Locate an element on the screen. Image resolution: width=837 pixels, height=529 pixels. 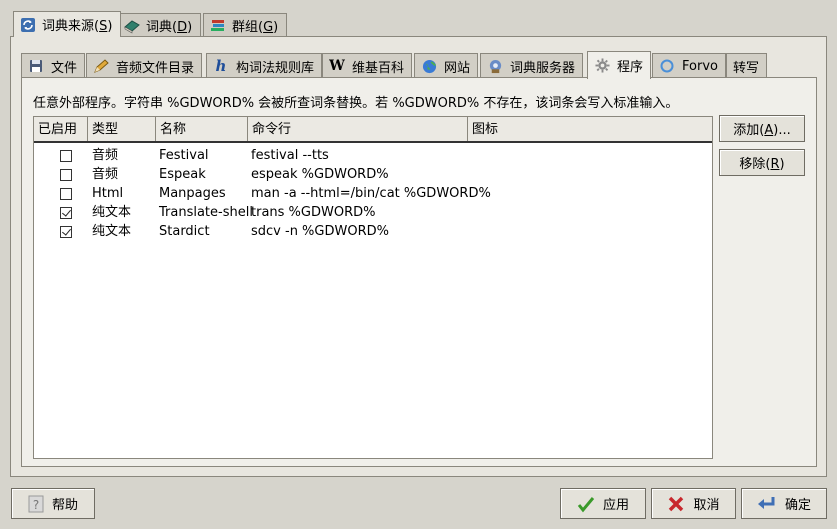
tab-dict-servers: 词典服务器 is located at coordinates (532, 65).